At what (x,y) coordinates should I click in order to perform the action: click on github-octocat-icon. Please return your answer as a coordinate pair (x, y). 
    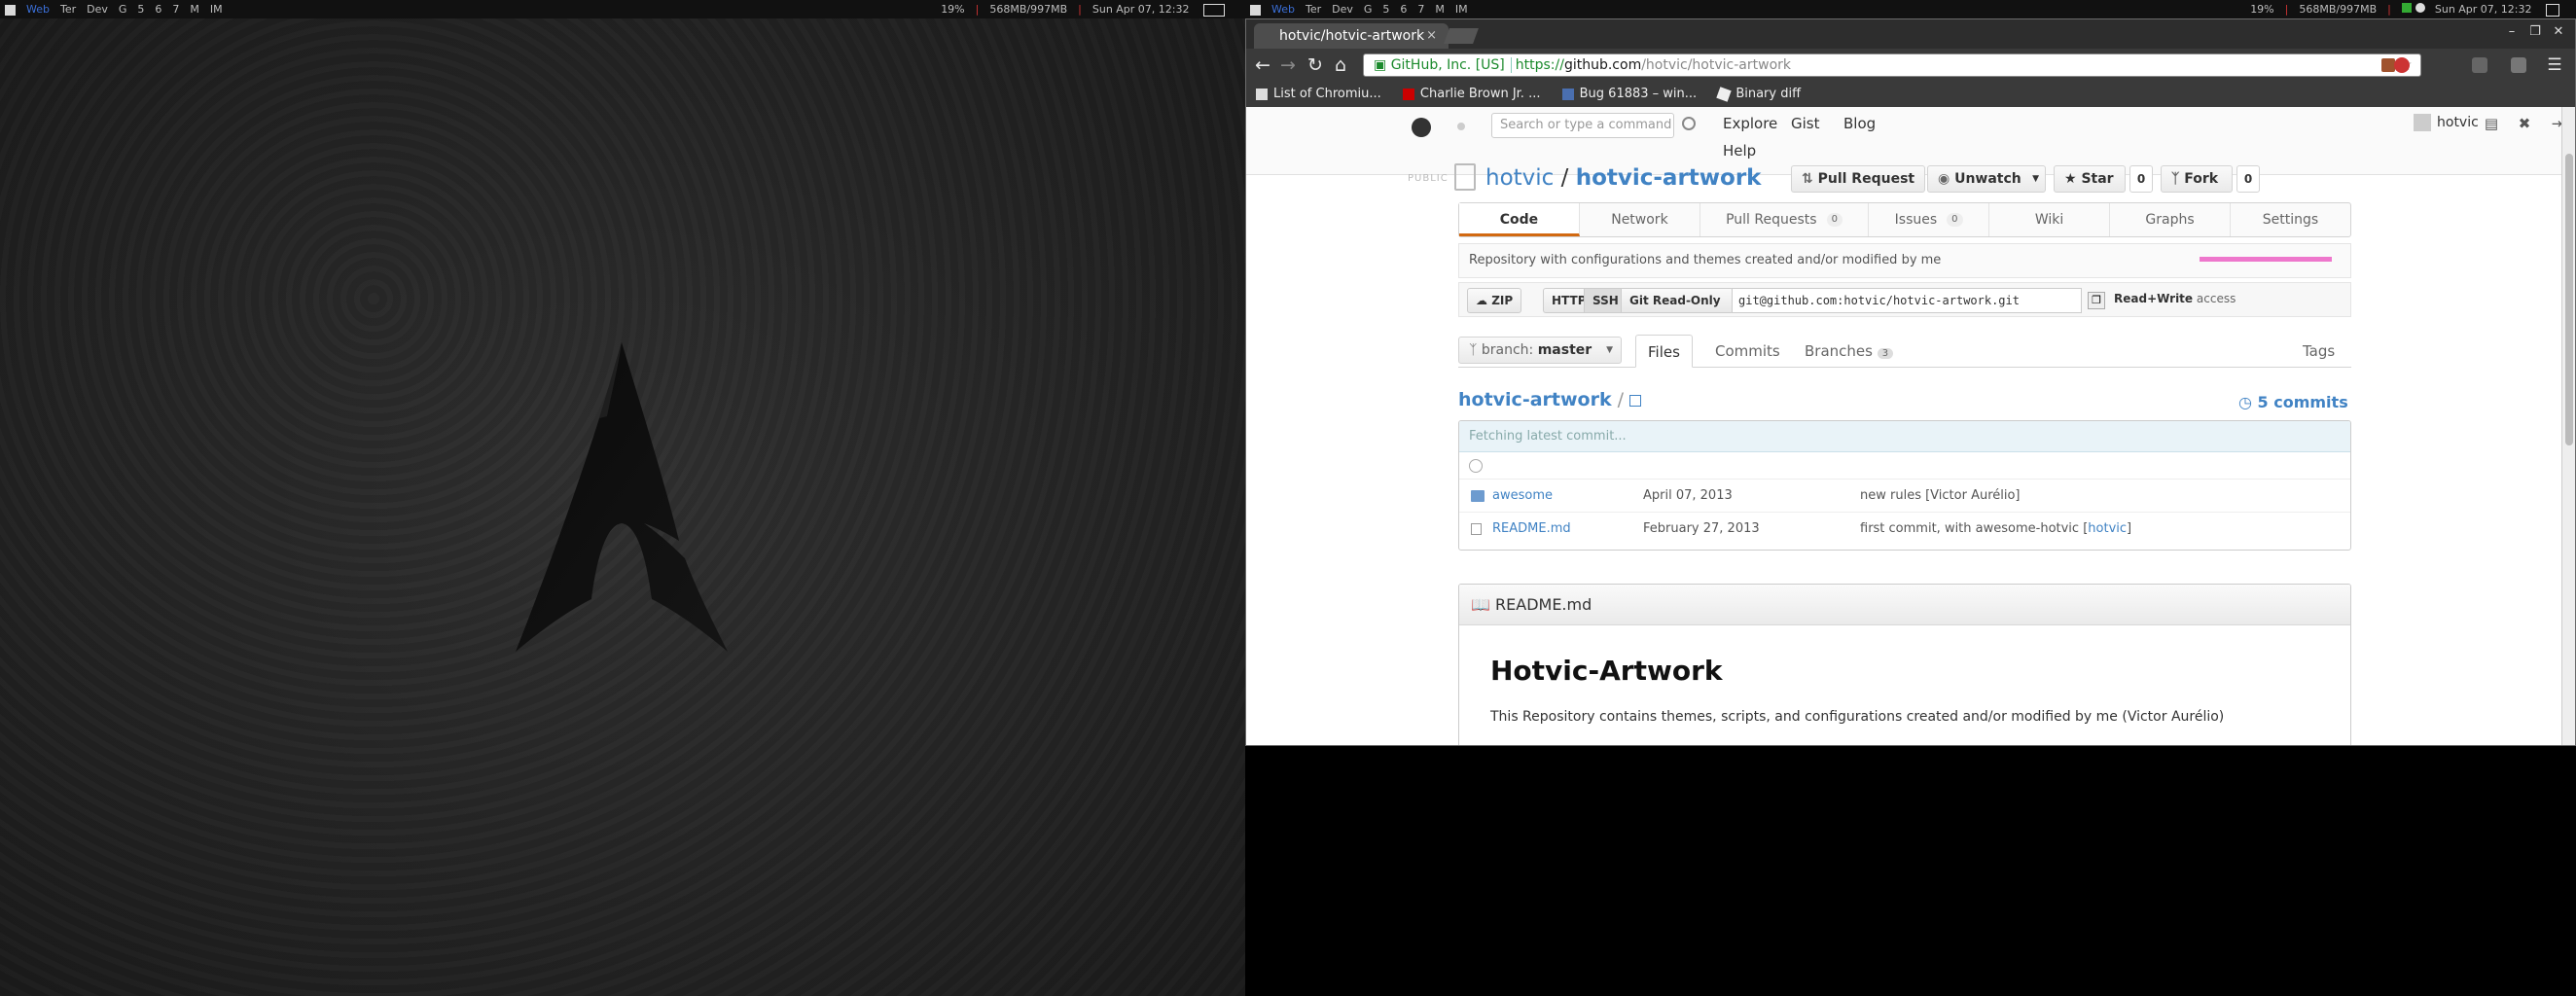
    Looking at the image, I should click on (1421, 127).